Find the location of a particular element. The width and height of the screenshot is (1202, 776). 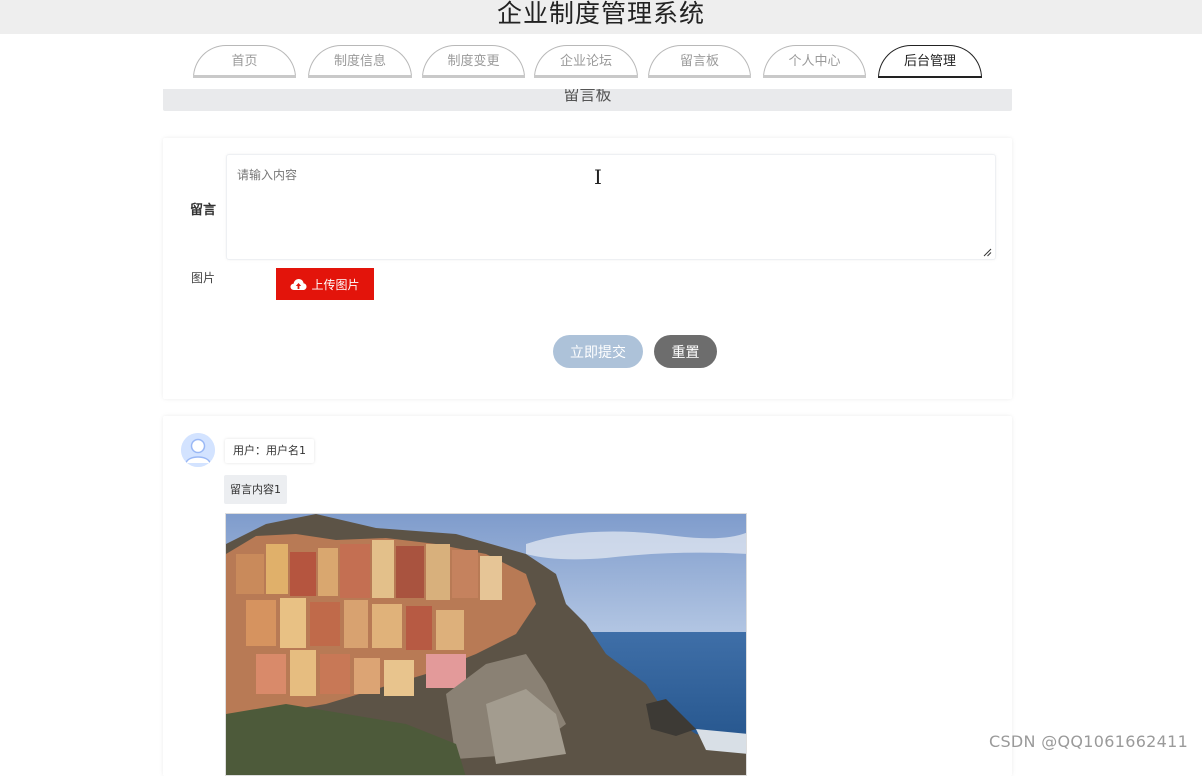

avatar is located at coordinates (198, 450).